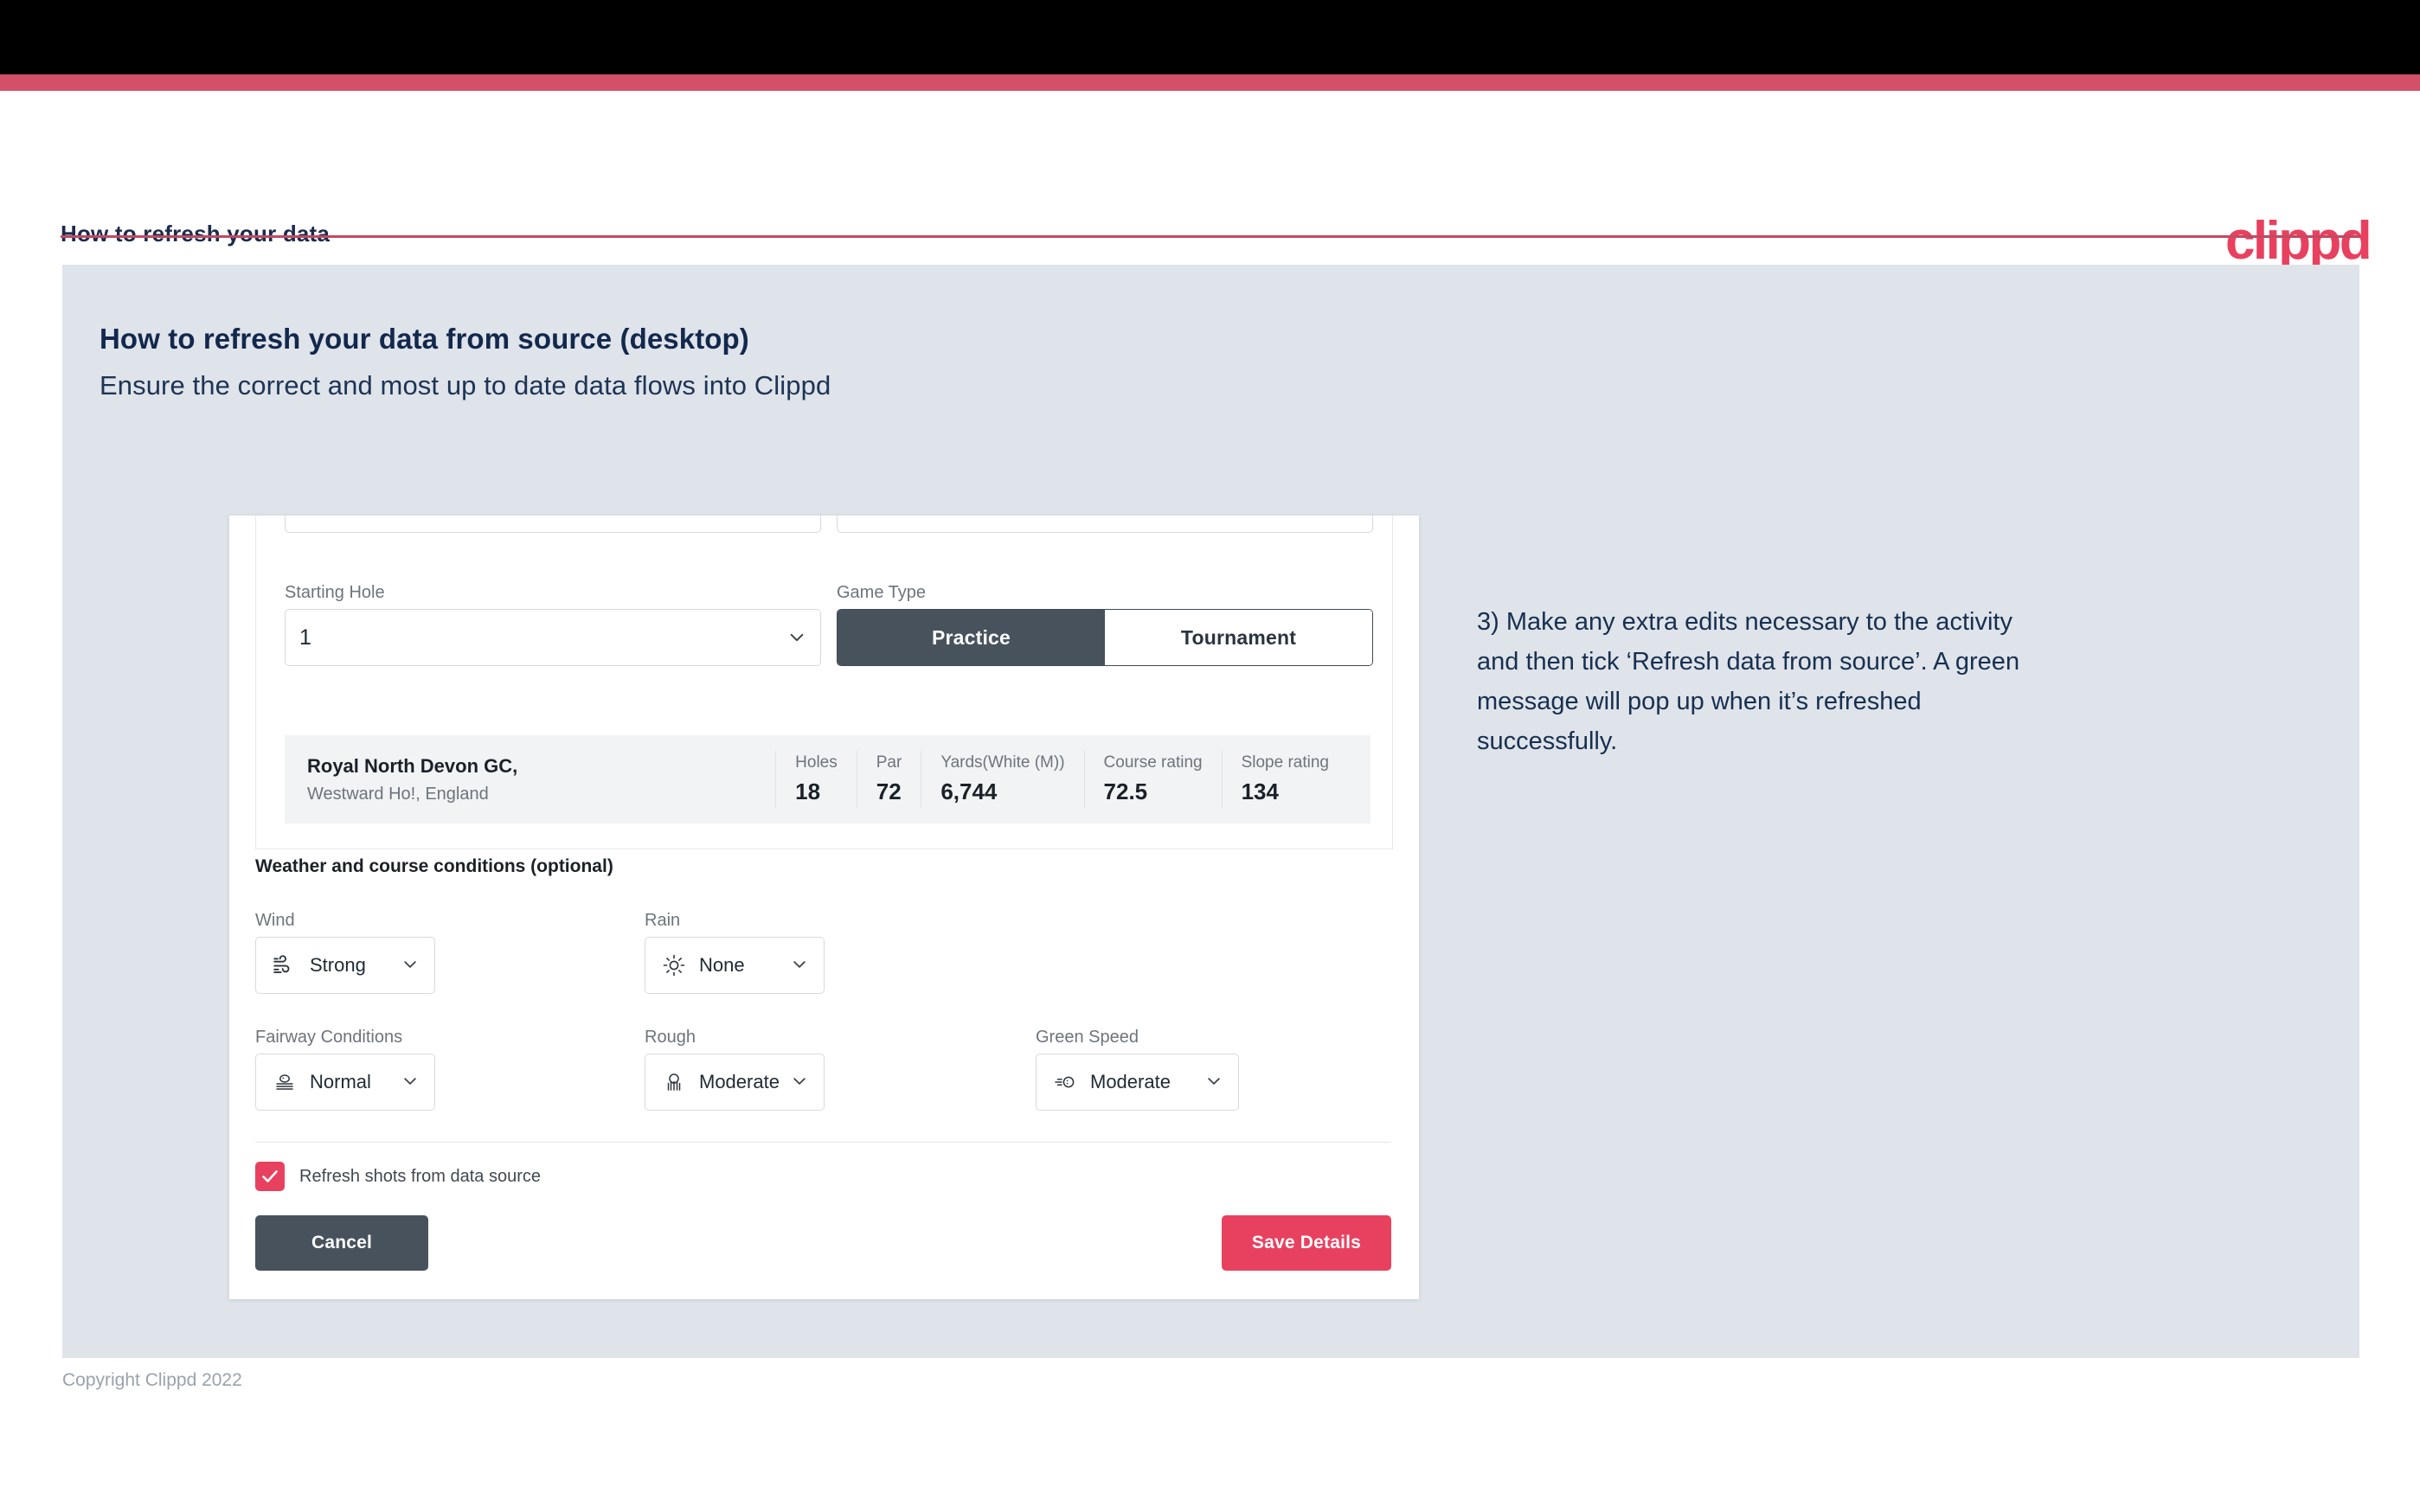 The height and width of the screenshot is (1512, 2420). What do you see at coordinates (1065, 1082) in the screenshot?
I see `green-speed-icon` at bounding box center [1065, 1082].